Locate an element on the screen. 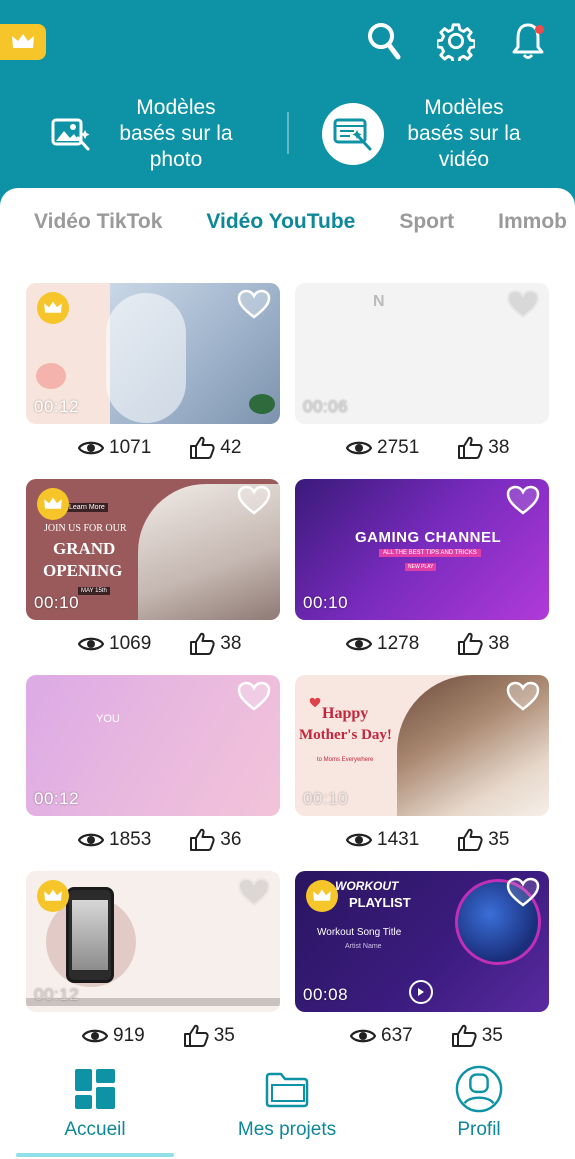  search-button is located at coordinates (384, 41).